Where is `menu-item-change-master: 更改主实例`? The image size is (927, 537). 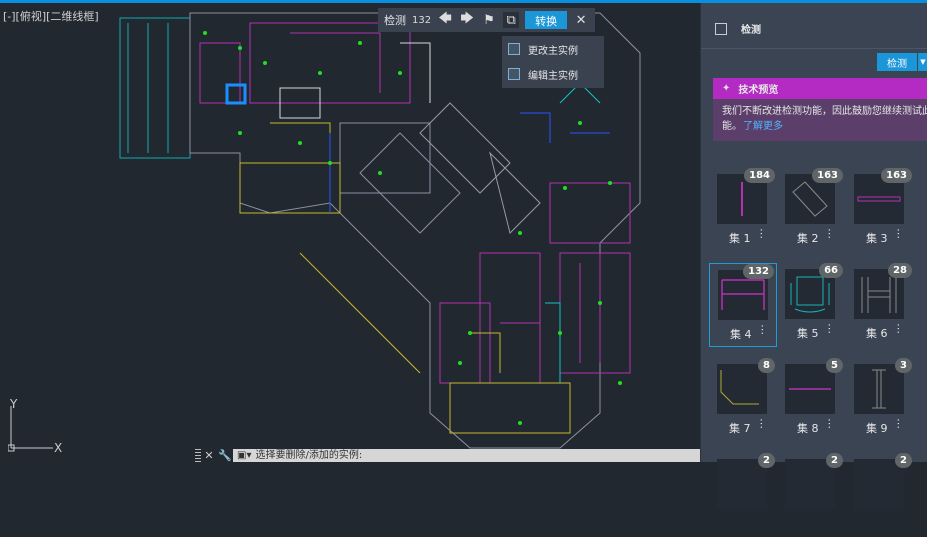 menu-item-change-master: 更改主实例 is located at coordinates (553, 49).